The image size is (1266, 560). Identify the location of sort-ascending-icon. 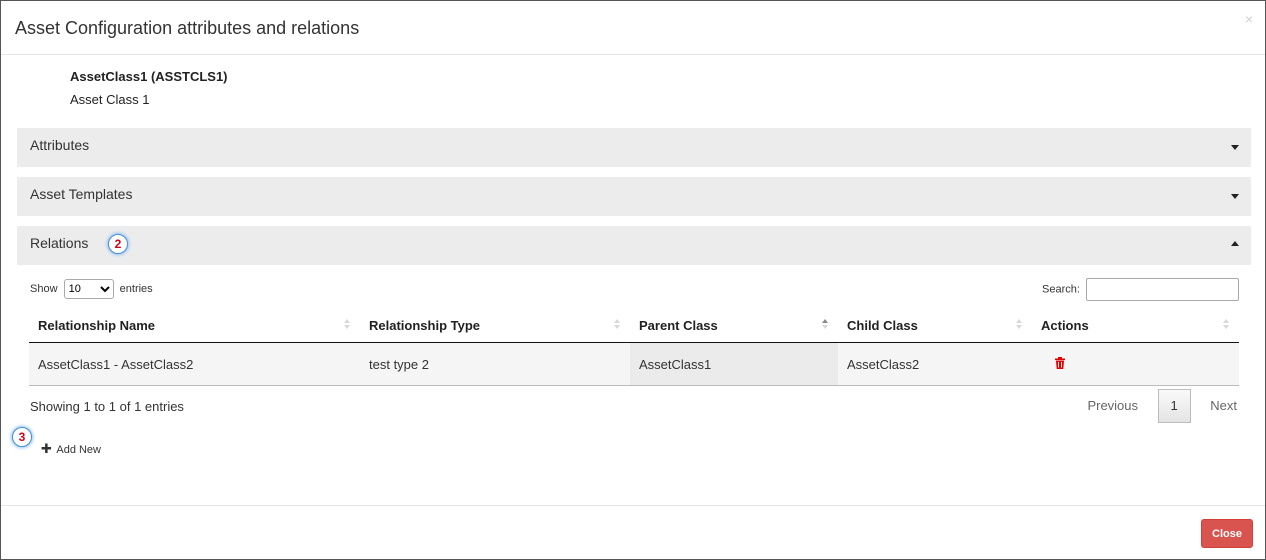
(825, 325).